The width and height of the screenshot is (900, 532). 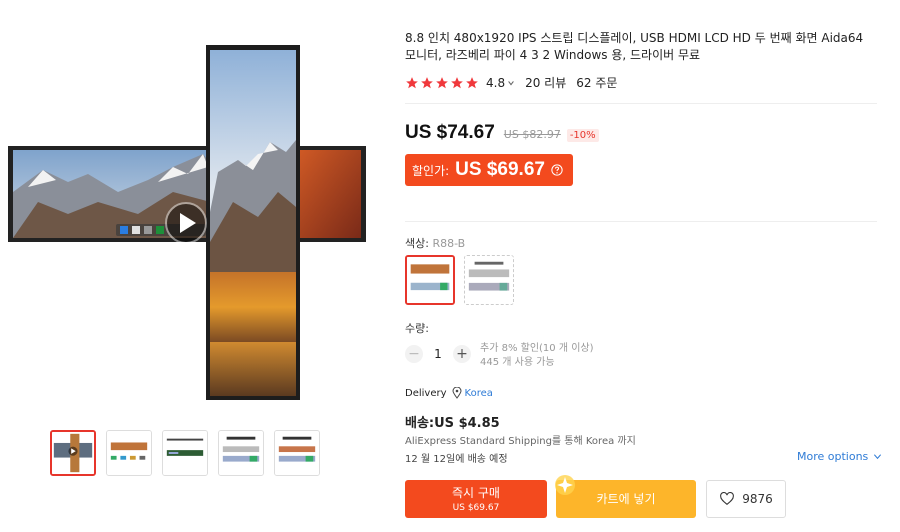 I want to click on stock-available-note: 445 개 사용 가능, so click(x=517, y=362).